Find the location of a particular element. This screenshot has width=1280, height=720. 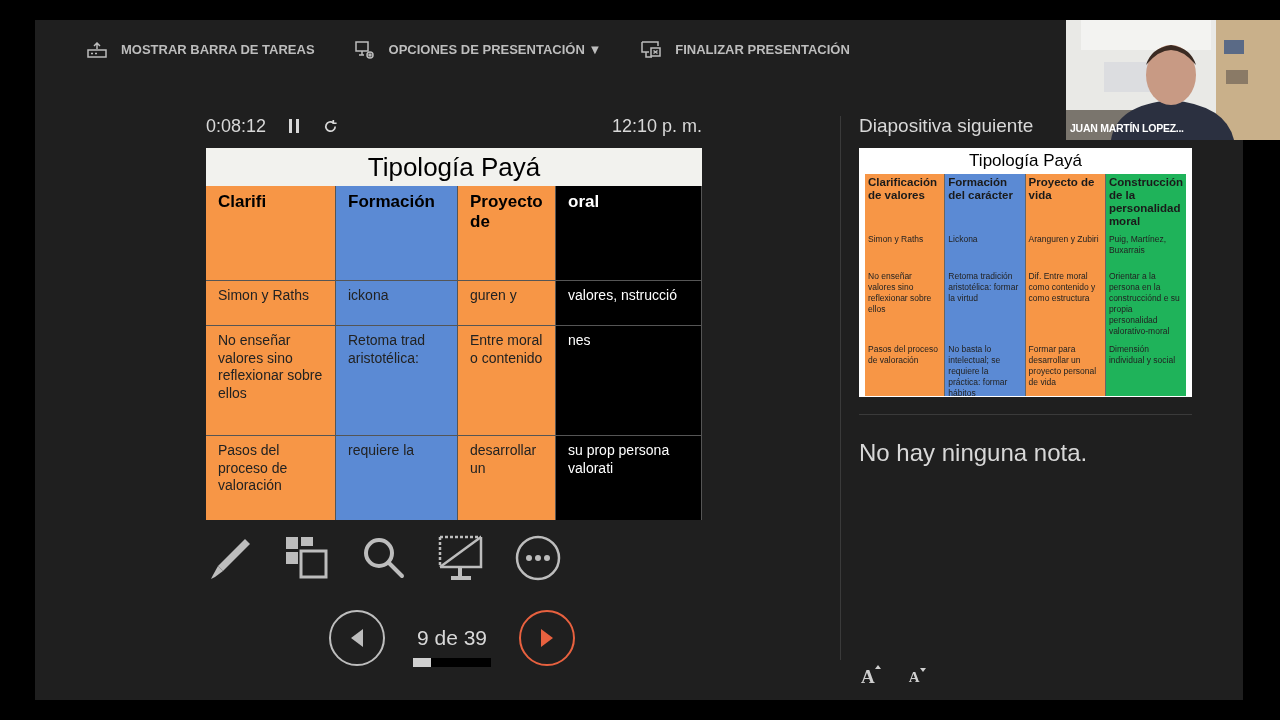

column-header: Proyecto de is located at coordinates (506, 212).